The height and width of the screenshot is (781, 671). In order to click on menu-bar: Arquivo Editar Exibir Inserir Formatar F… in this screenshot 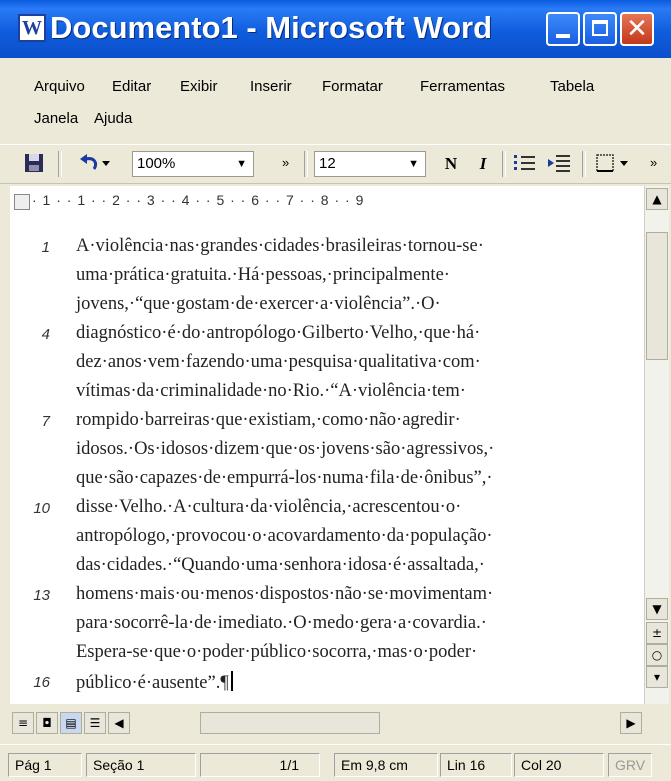, I will do `click(335, 102)`.